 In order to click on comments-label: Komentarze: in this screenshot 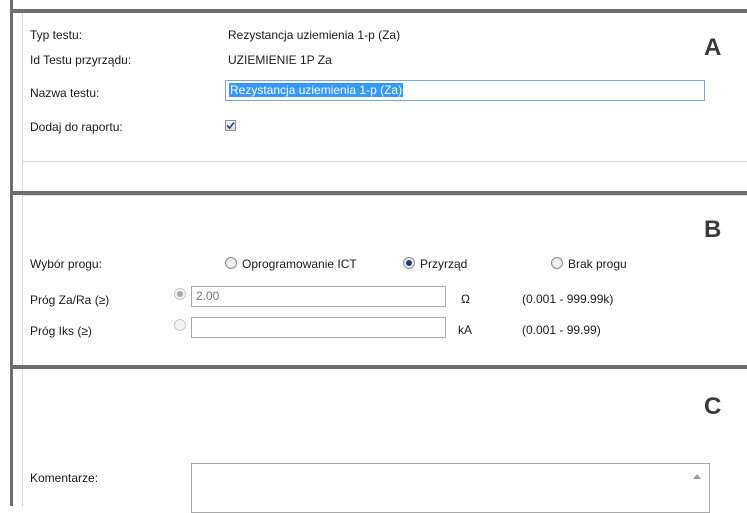, I will do `click(64, 478)`.